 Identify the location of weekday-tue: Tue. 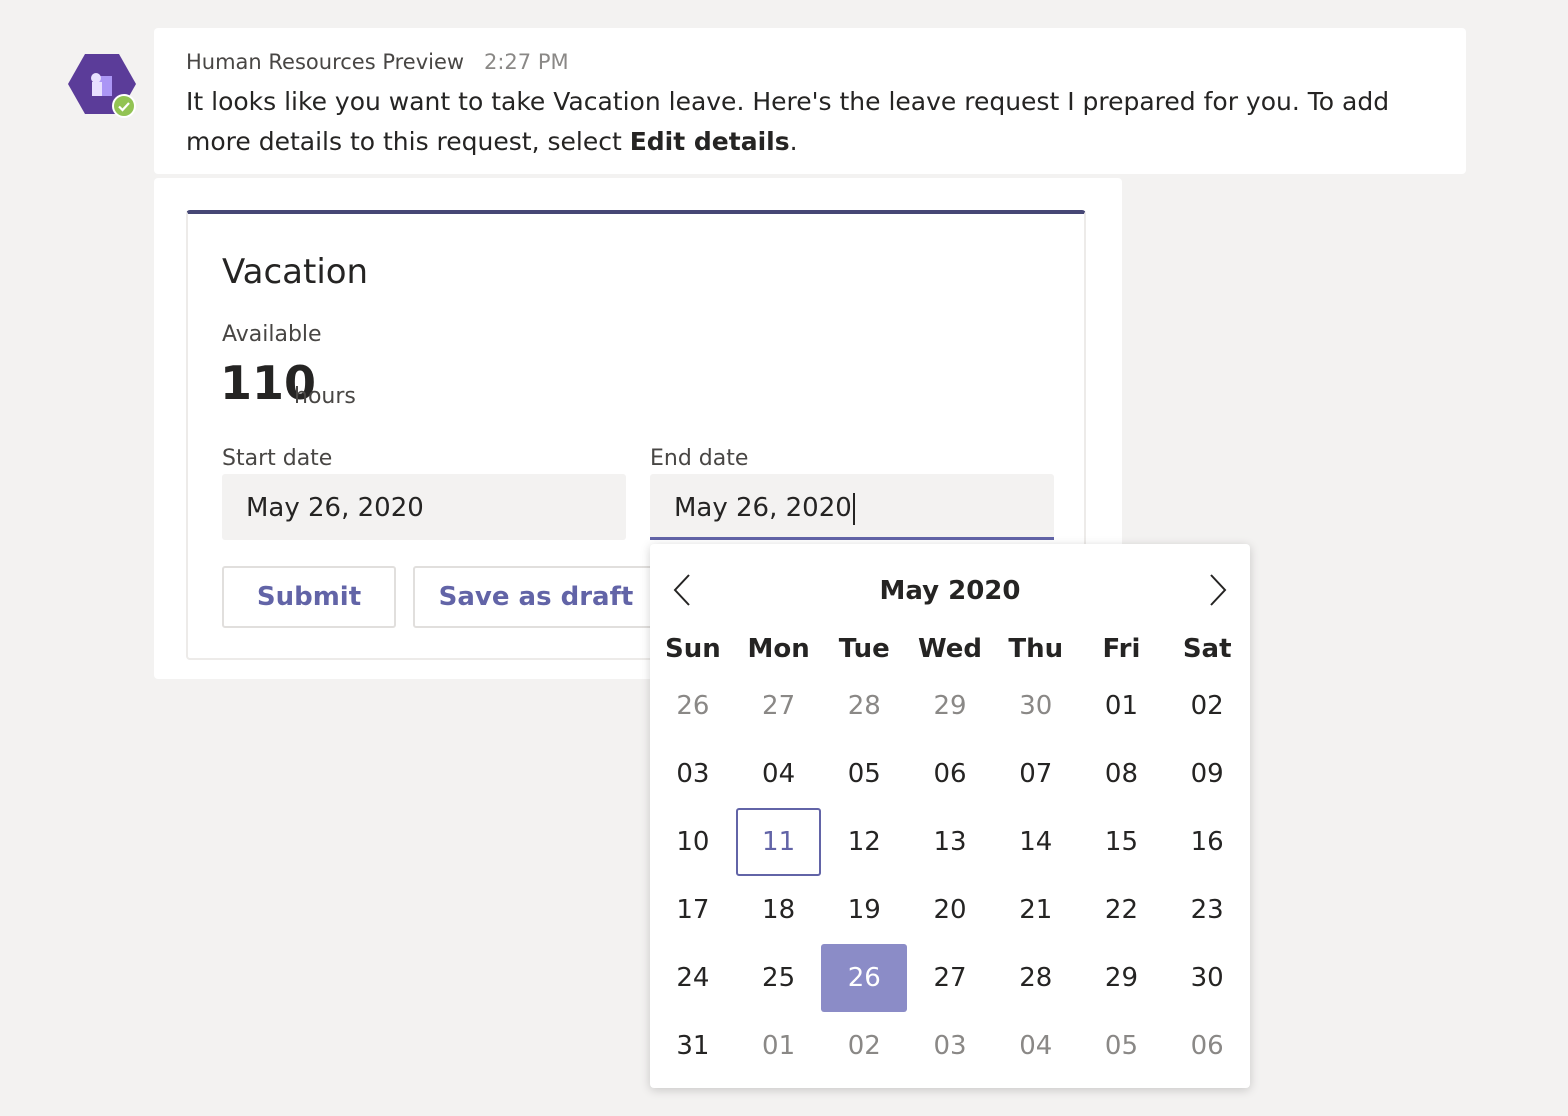
(864, 649).